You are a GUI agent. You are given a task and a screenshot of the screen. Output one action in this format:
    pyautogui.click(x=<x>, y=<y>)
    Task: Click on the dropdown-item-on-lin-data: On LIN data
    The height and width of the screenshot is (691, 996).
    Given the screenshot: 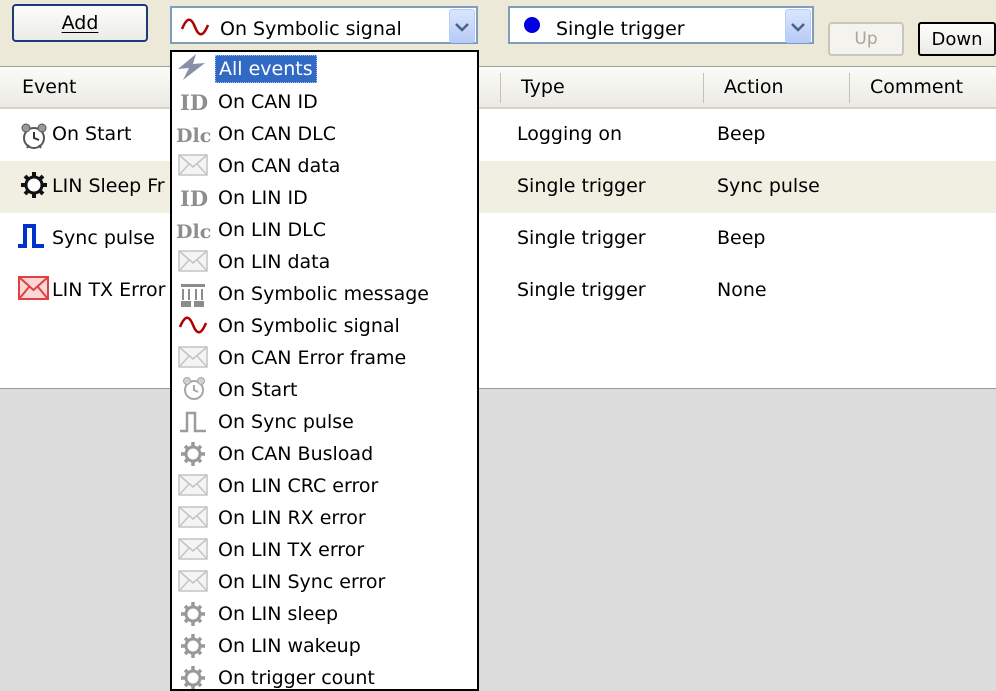 What is the action you would take?
    pyautogui.click(x=324, y=262)
    